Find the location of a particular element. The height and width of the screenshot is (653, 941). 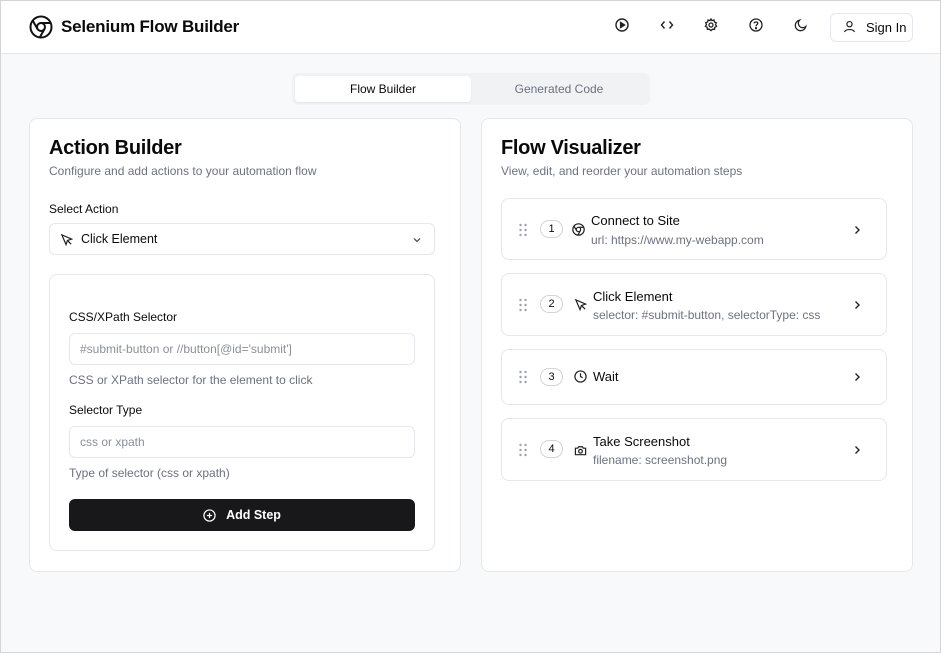

play-circle-icon is located at coordinates (622, 27).